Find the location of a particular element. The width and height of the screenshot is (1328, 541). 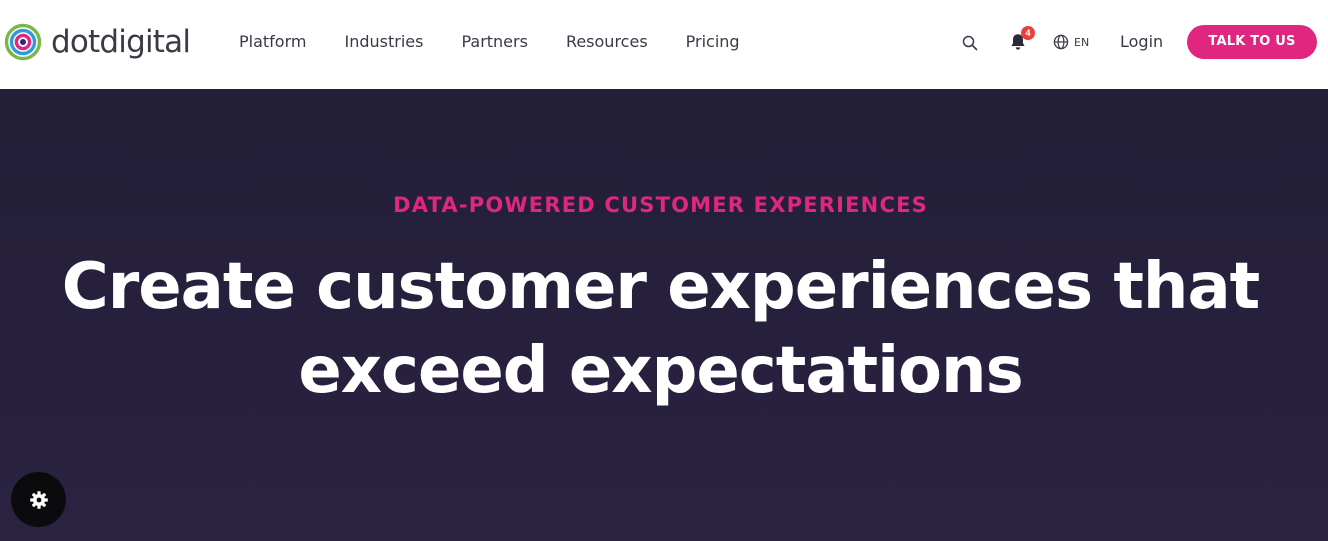

brand-name: dotdigital is located at coordinates (121, 42).